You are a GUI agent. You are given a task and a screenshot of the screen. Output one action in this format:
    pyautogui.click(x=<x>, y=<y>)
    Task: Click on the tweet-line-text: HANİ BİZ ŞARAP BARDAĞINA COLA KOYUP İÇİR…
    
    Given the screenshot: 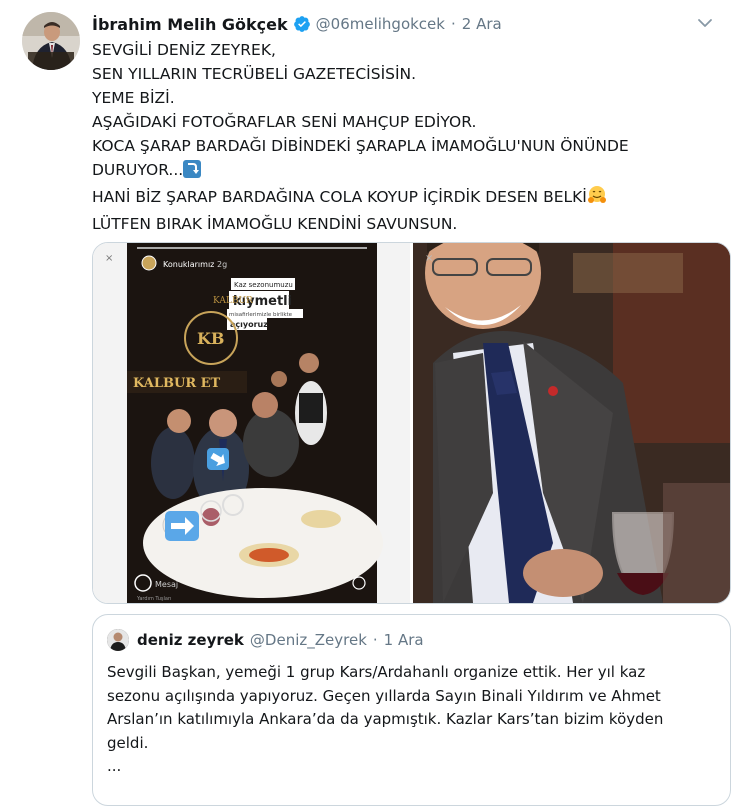 What is the action you would take?
    pyautogui.click(x=339, y=197)
    